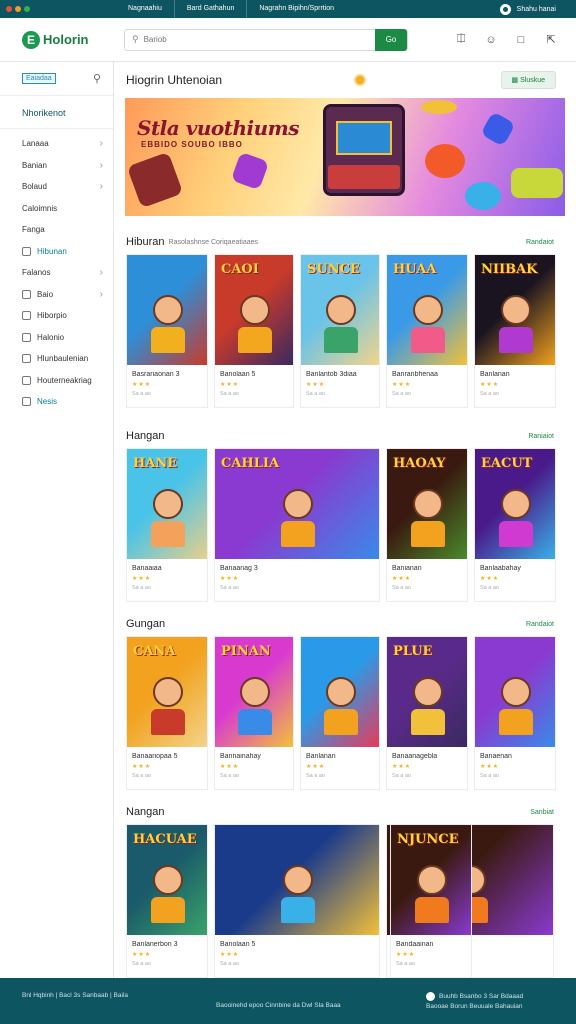 Image resolution: width=576 pixels, height=1024 pixels. What do you see at coordinates (97, 78) in the screenshot?
I see `sidebar-search-icon: ⚲` at bounding box center [97, 78].